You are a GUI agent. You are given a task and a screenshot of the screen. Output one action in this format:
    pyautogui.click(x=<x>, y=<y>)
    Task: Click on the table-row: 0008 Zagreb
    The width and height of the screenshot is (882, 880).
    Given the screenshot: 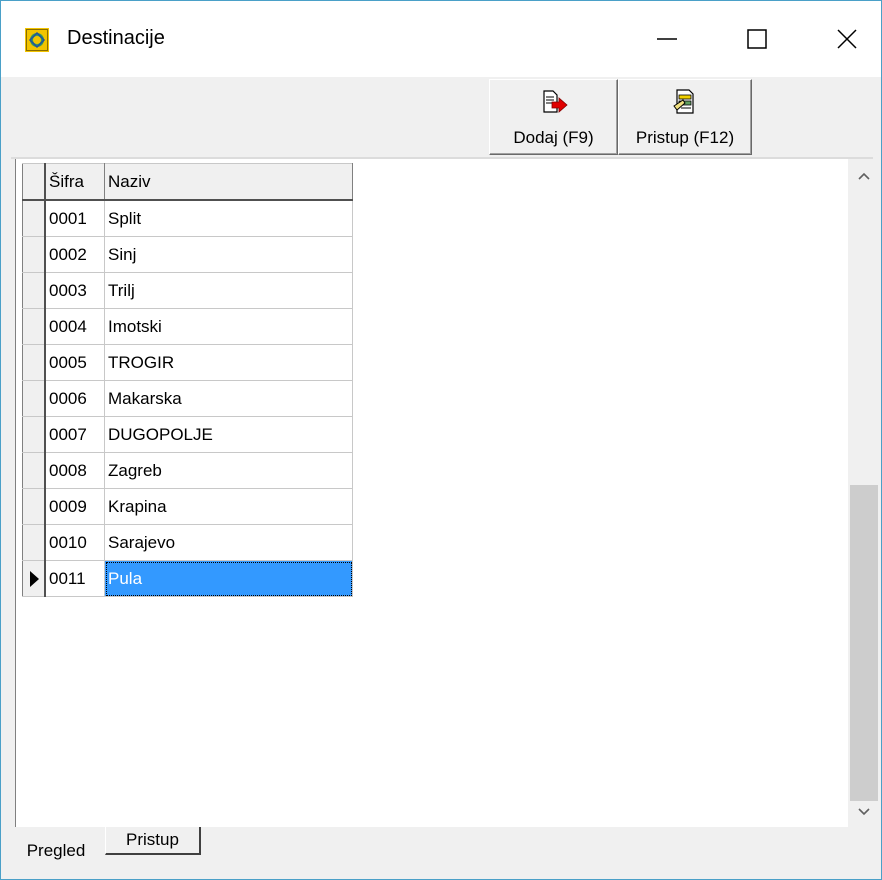 What is the action you would take?
    pyautogui.click(x=187, y=470)
    